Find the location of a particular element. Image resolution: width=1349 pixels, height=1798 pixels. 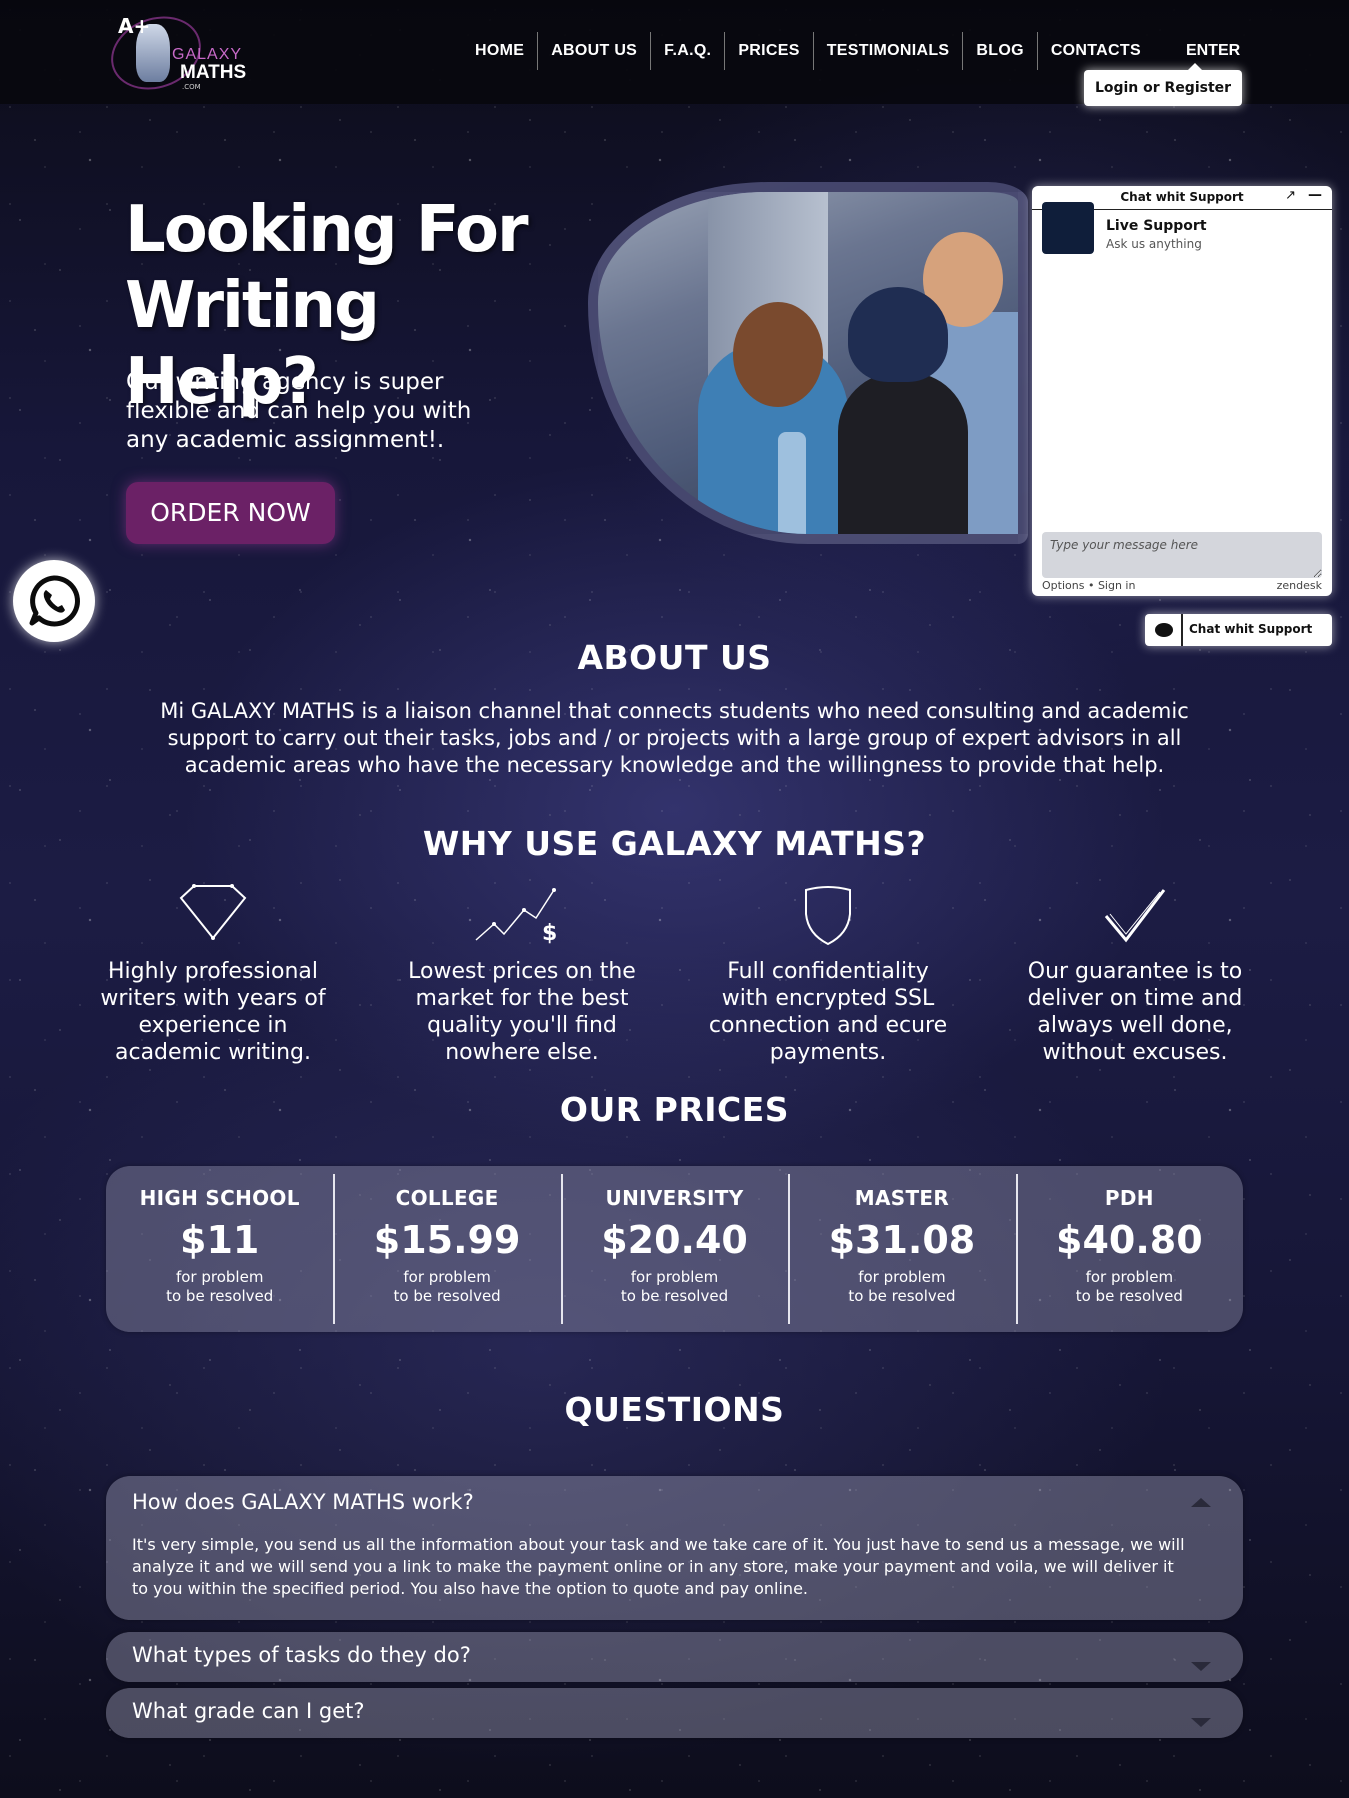

plan-price: $40.80 is located at coordinates (1129, 1240).